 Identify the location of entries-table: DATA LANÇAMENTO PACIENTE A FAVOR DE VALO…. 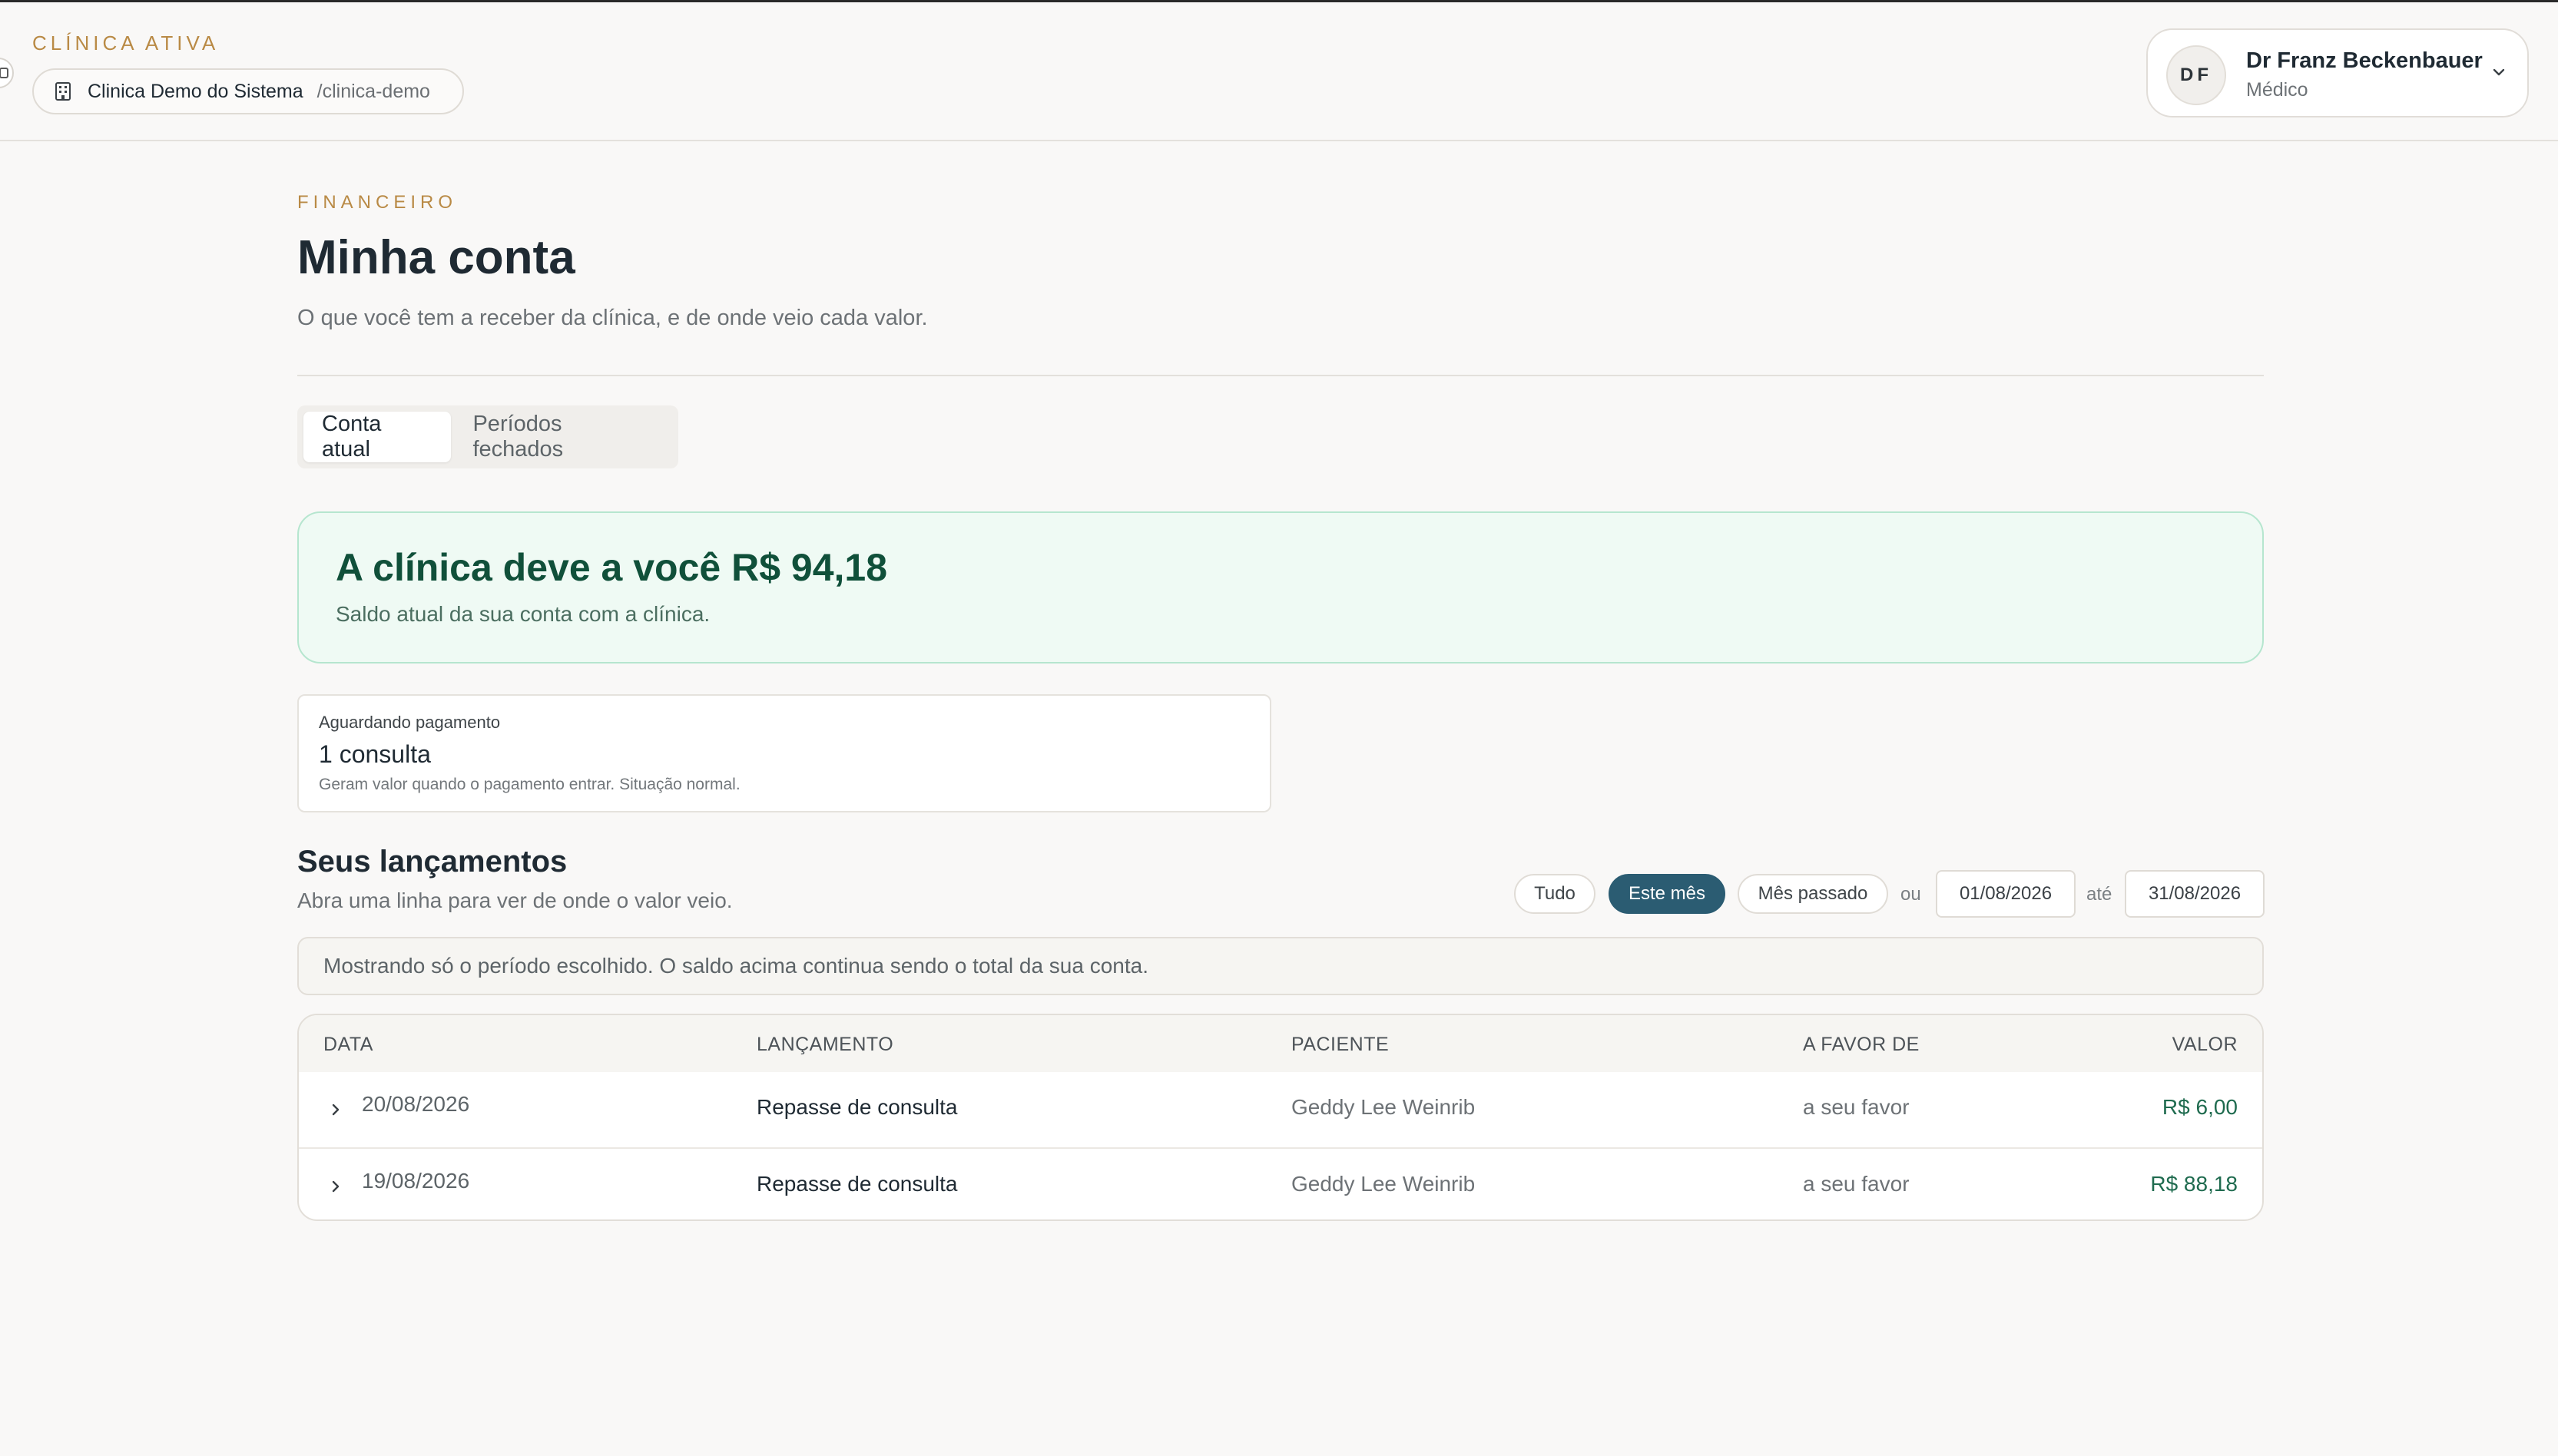
(1280, 1117).